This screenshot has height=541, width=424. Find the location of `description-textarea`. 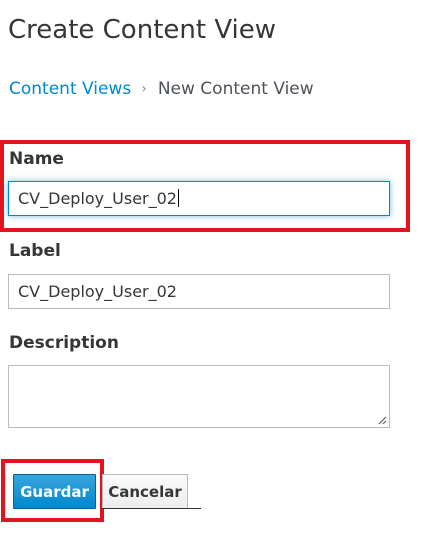

description-textarea is located at coordinates (199, 396).